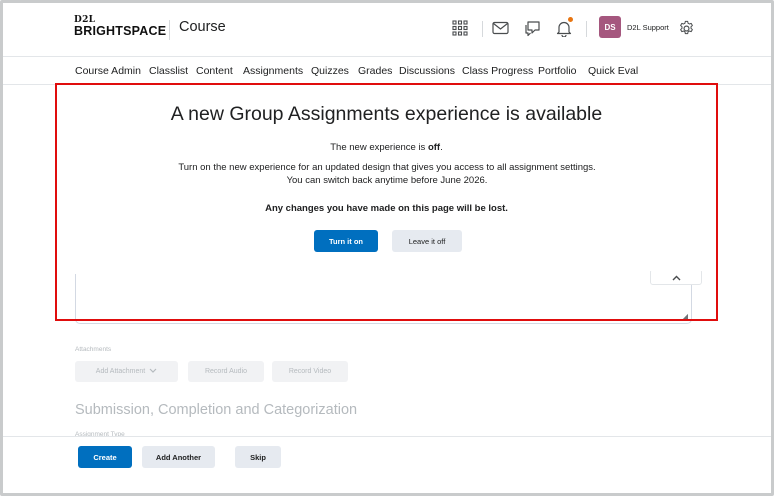  I want to click on gear-icon, so click(686, 28).